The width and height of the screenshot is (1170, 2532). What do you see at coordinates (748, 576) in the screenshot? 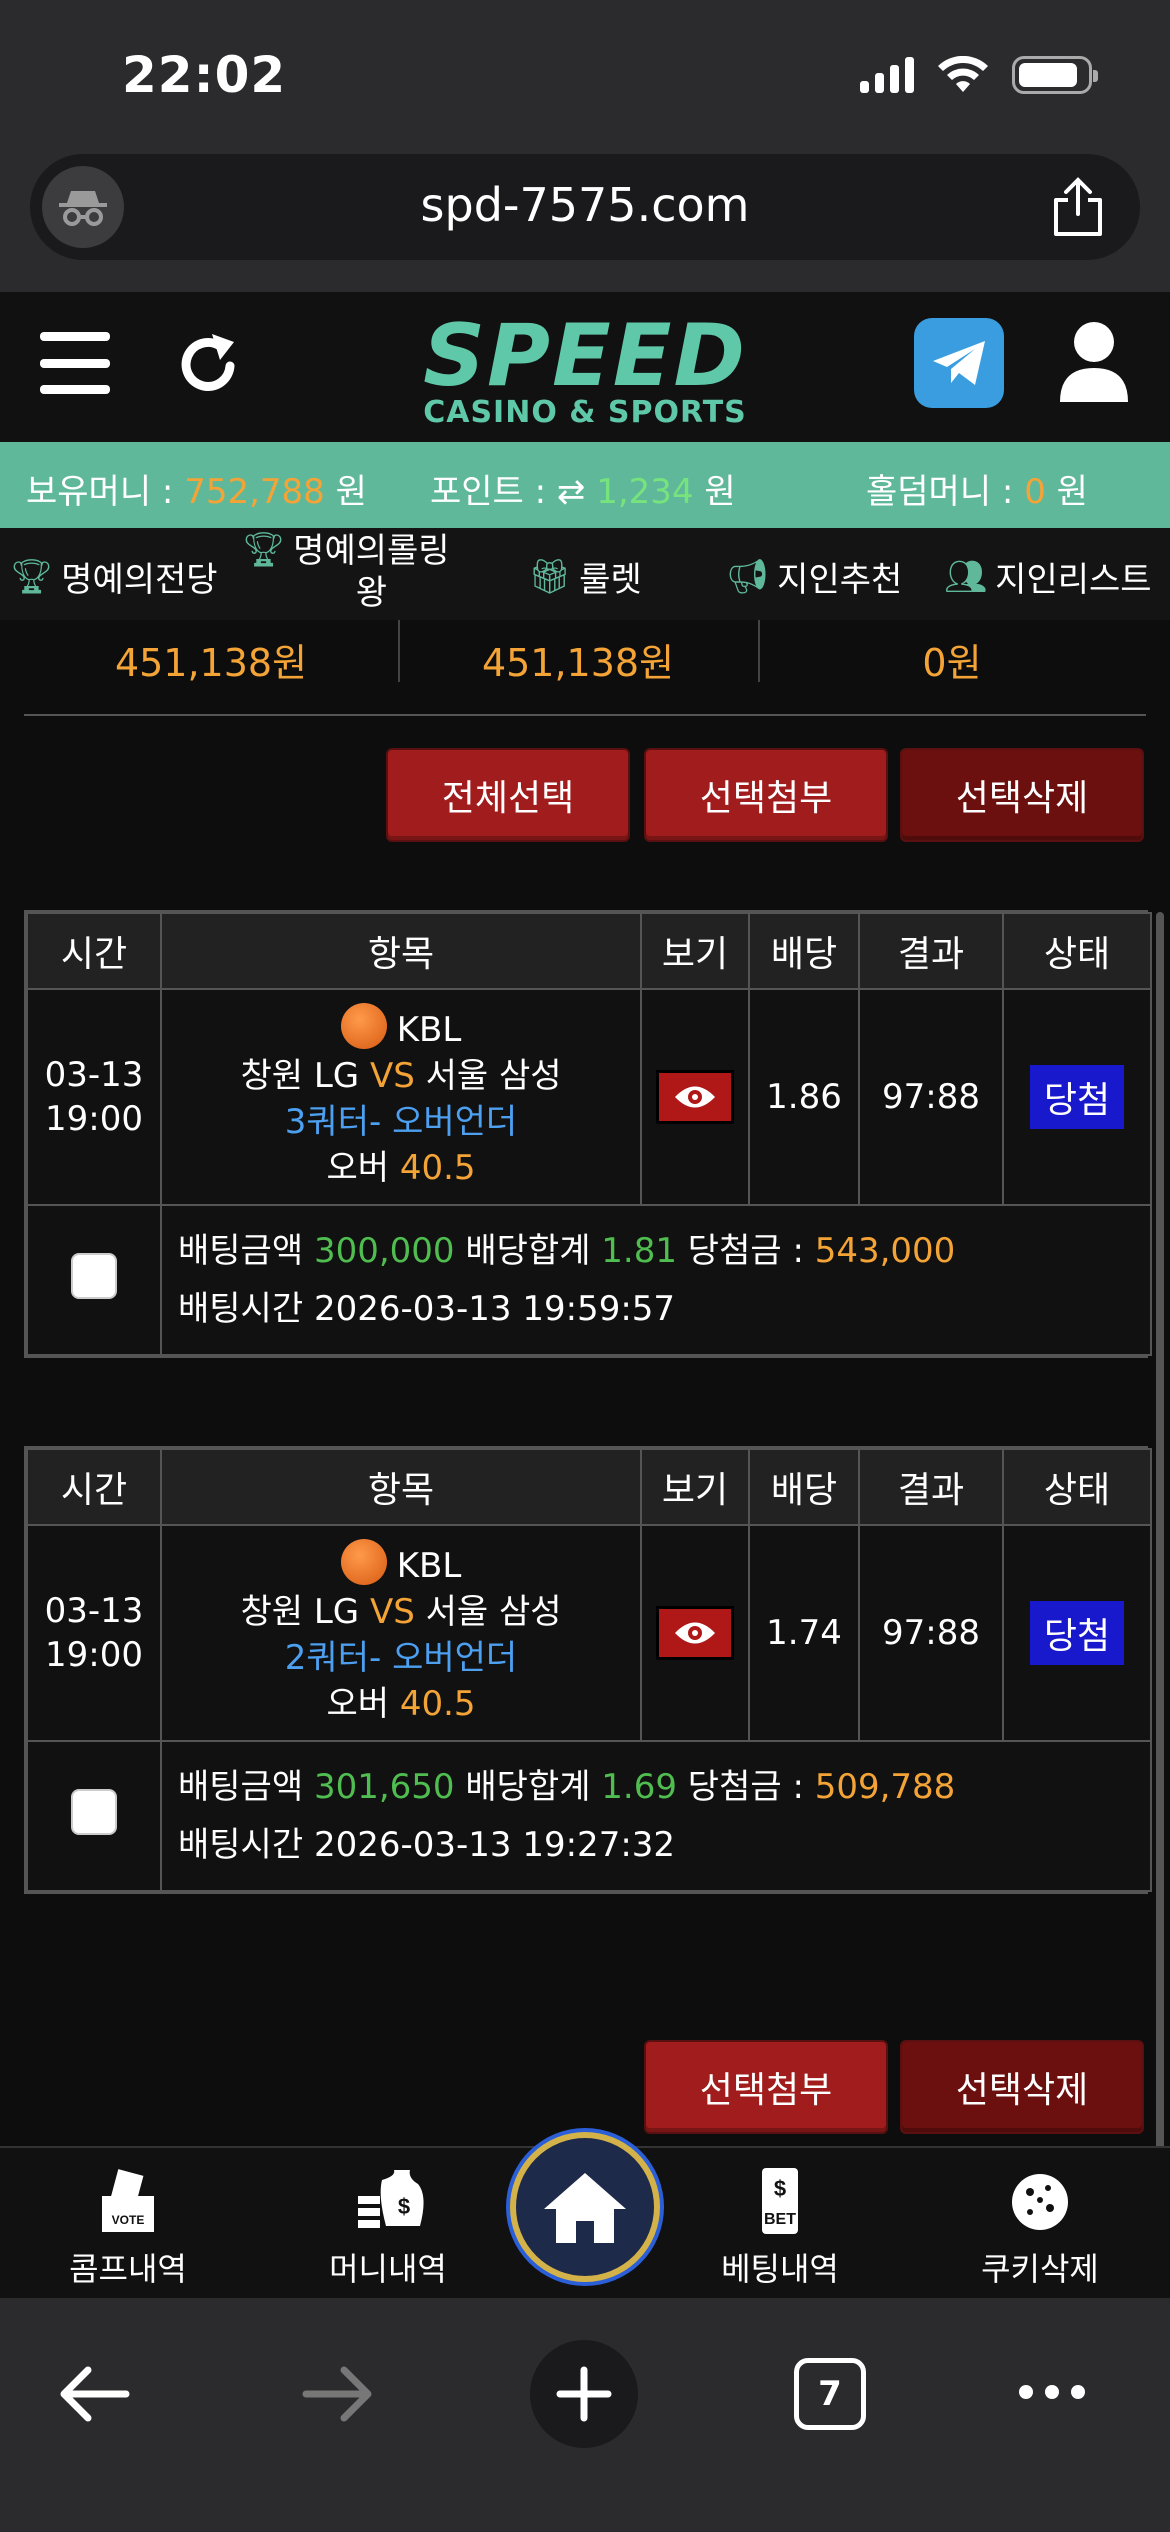
I see `megaphone-icon: 📢︎` at bounding box center [748, 576].